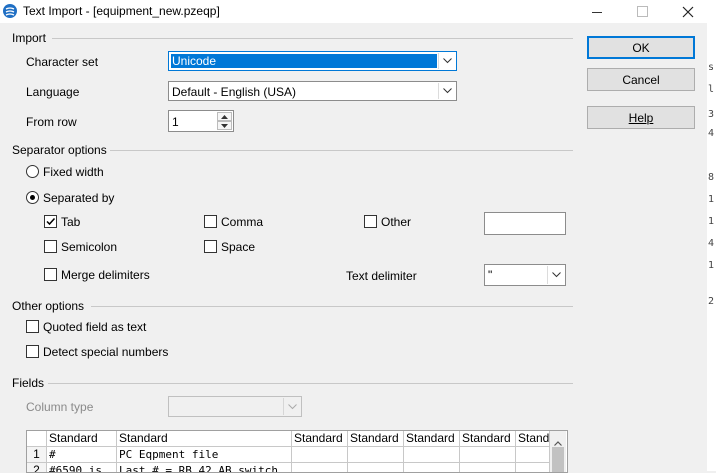 The image size is (716, 473). Describe the element at coordinates (48, 306) in the screenshot. I see `other-options-section-title: Other options` at that location.